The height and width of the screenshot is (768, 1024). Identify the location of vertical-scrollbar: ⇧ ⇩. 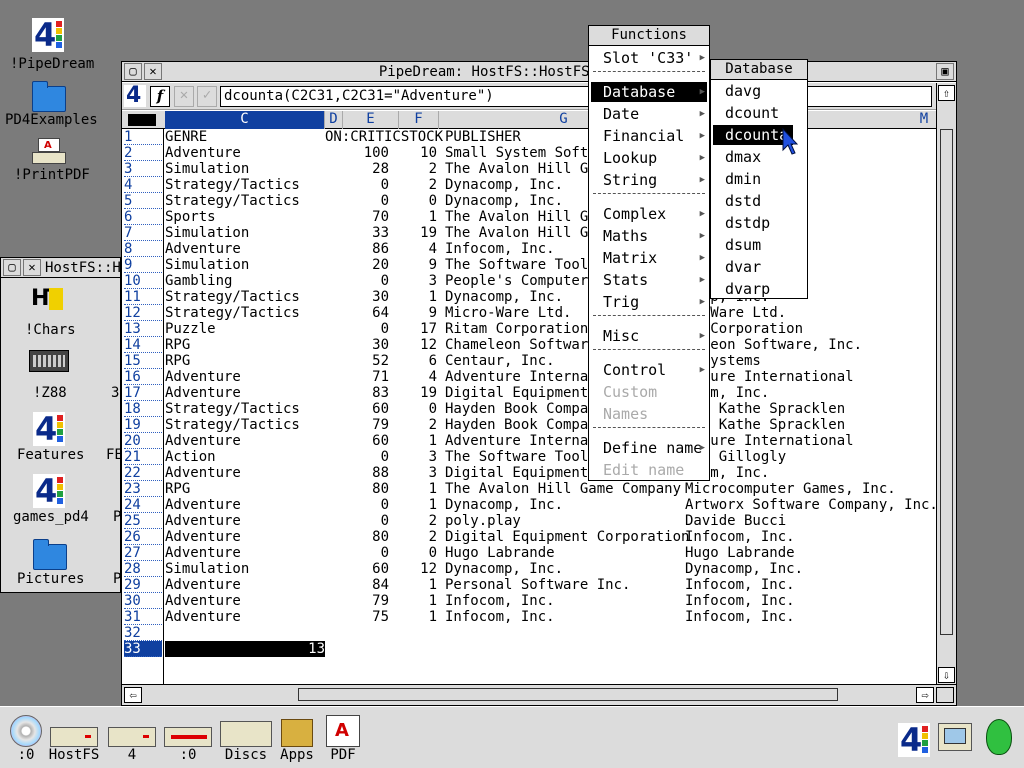
(946, 384).